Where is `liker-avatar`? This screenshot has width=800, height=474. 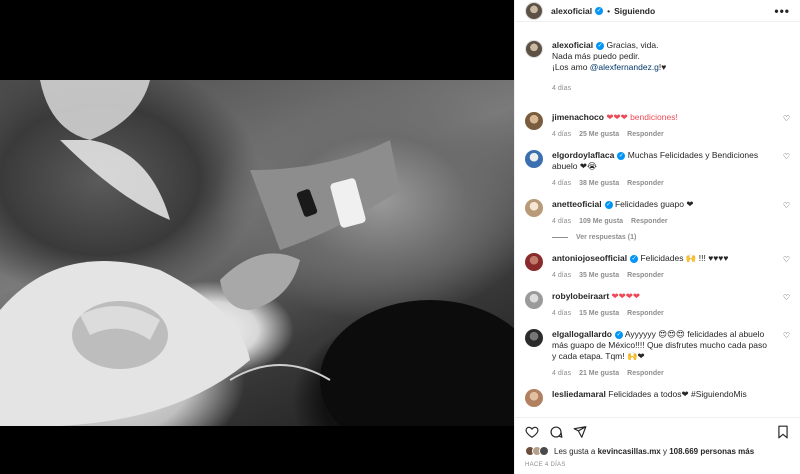 liker-avatar is located at coordinates (544, 451).